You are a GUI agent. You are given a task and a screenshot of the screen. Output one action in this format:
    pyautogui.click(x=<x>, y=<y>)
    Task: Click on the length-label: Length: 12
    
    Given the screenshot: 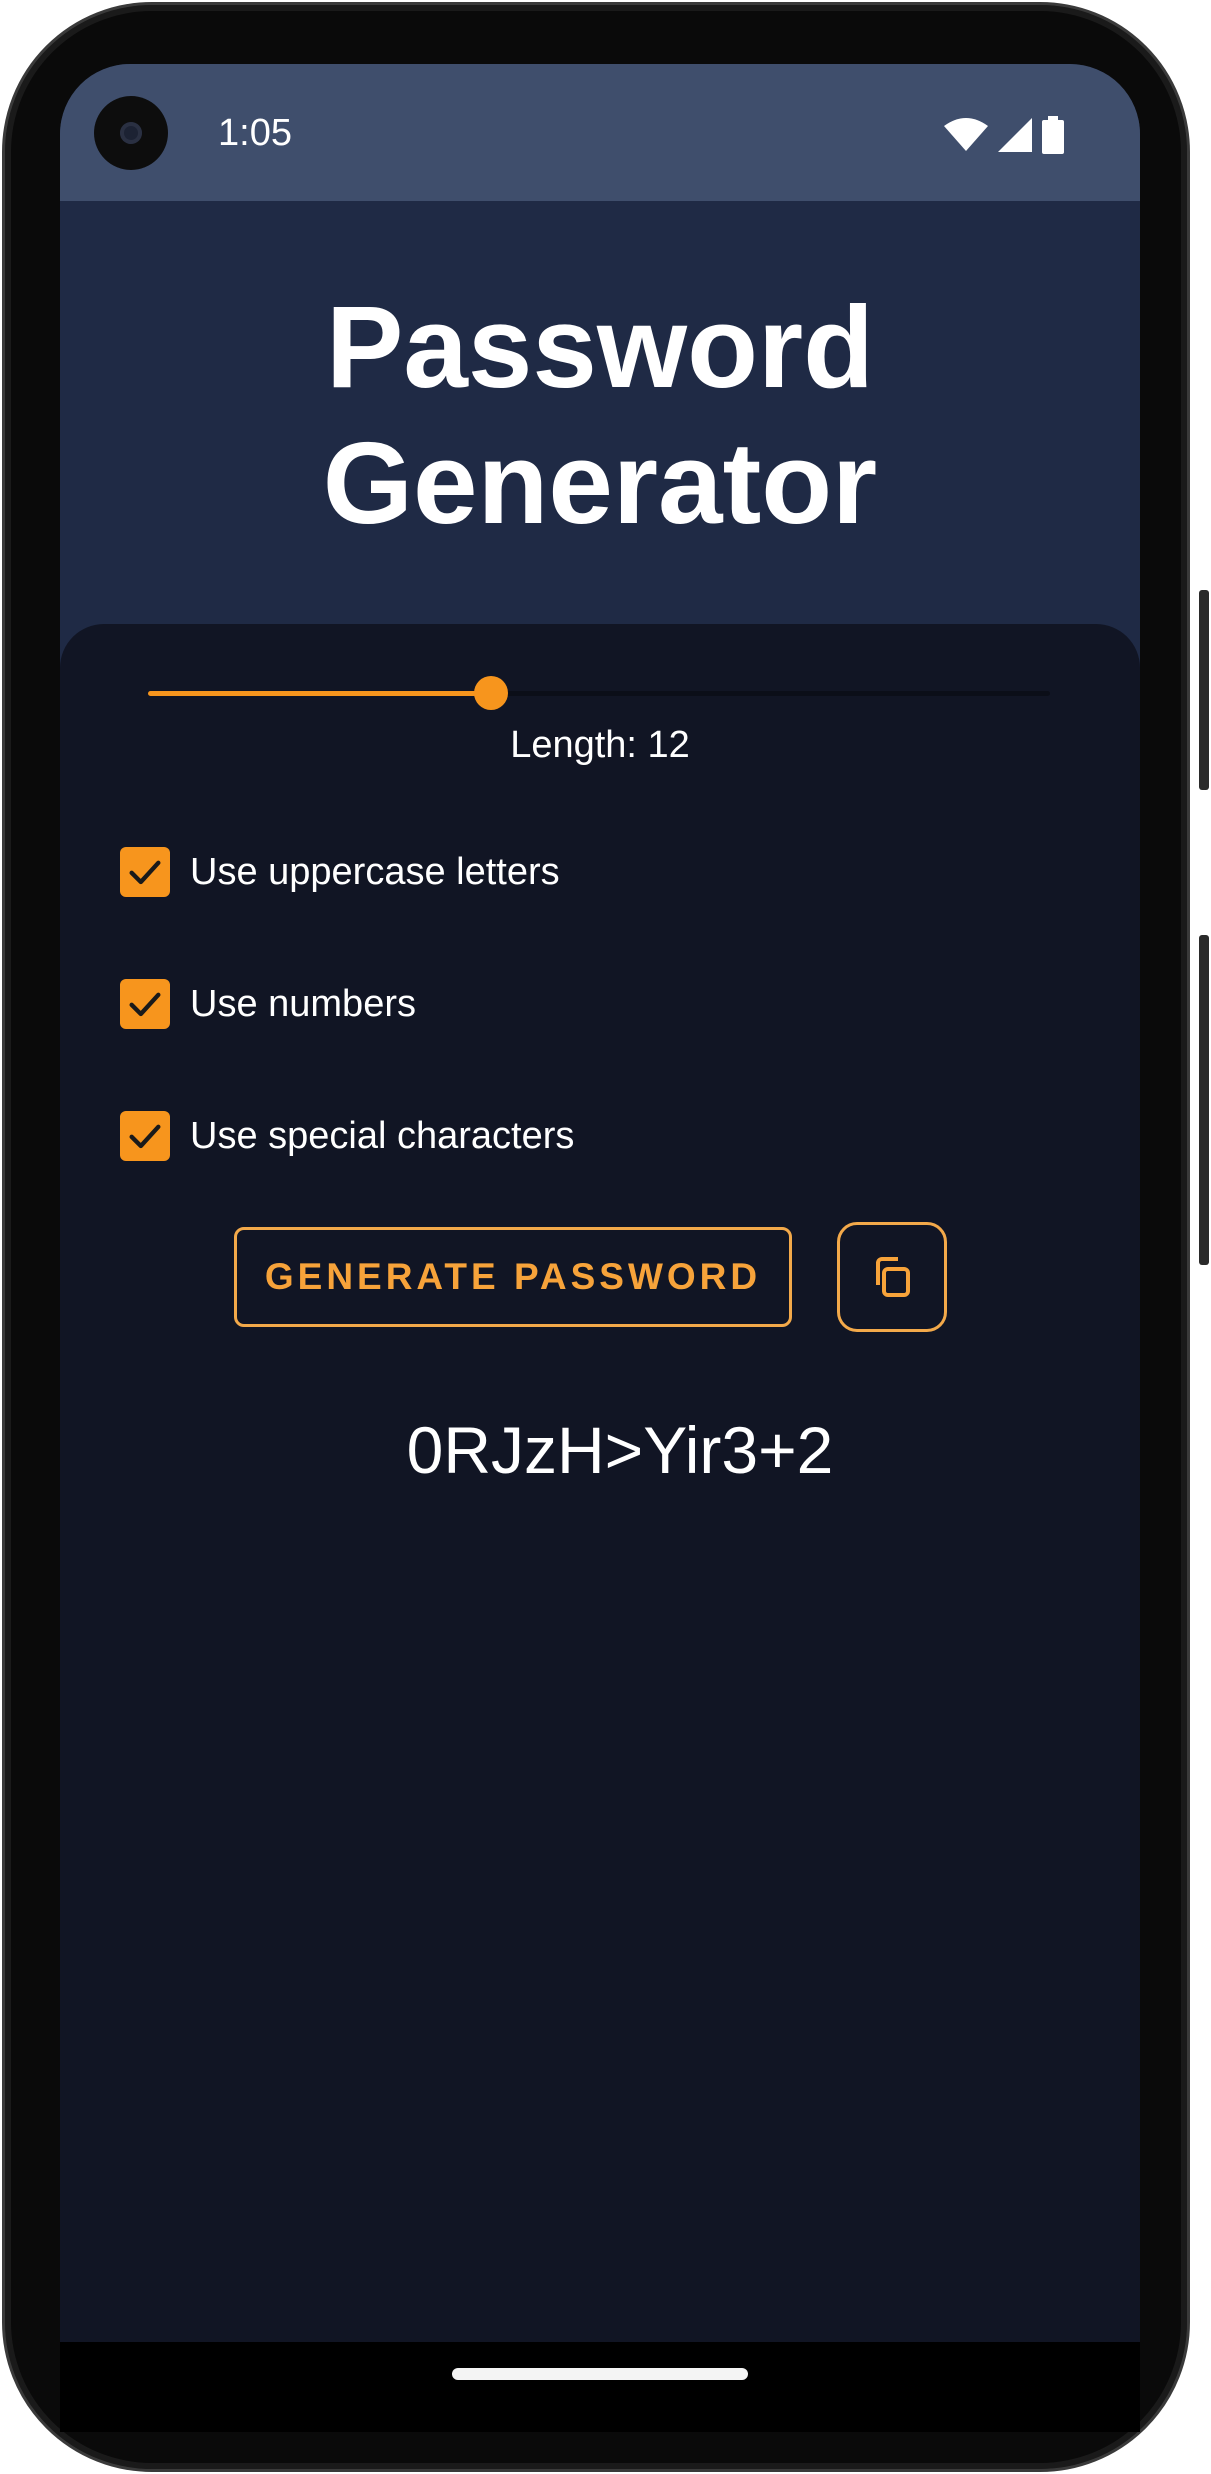 What is the action you would take?
    pyautogui.click(x=600, y=745)
    